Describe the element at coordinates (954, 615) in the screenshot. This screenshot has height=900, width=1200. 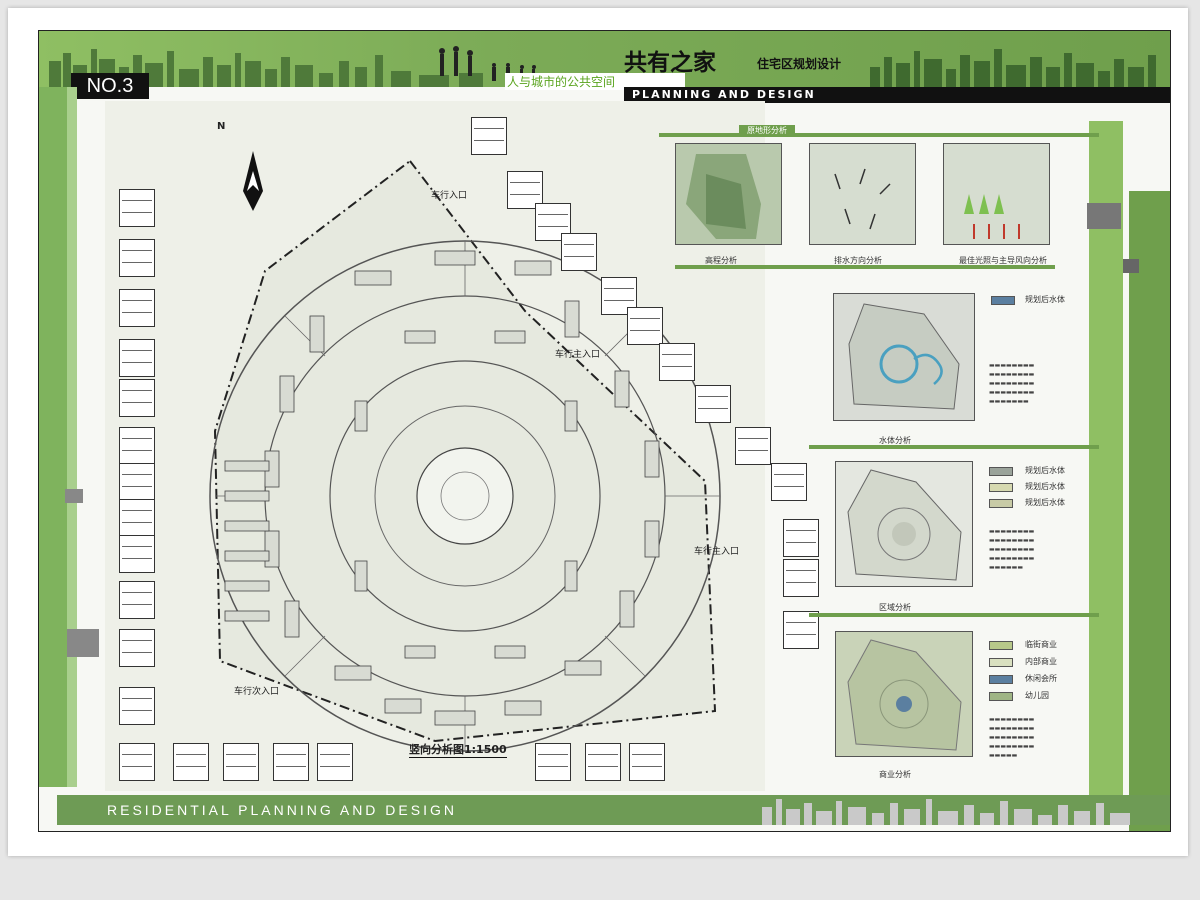
I see `zone-bottom-bar` at that location.